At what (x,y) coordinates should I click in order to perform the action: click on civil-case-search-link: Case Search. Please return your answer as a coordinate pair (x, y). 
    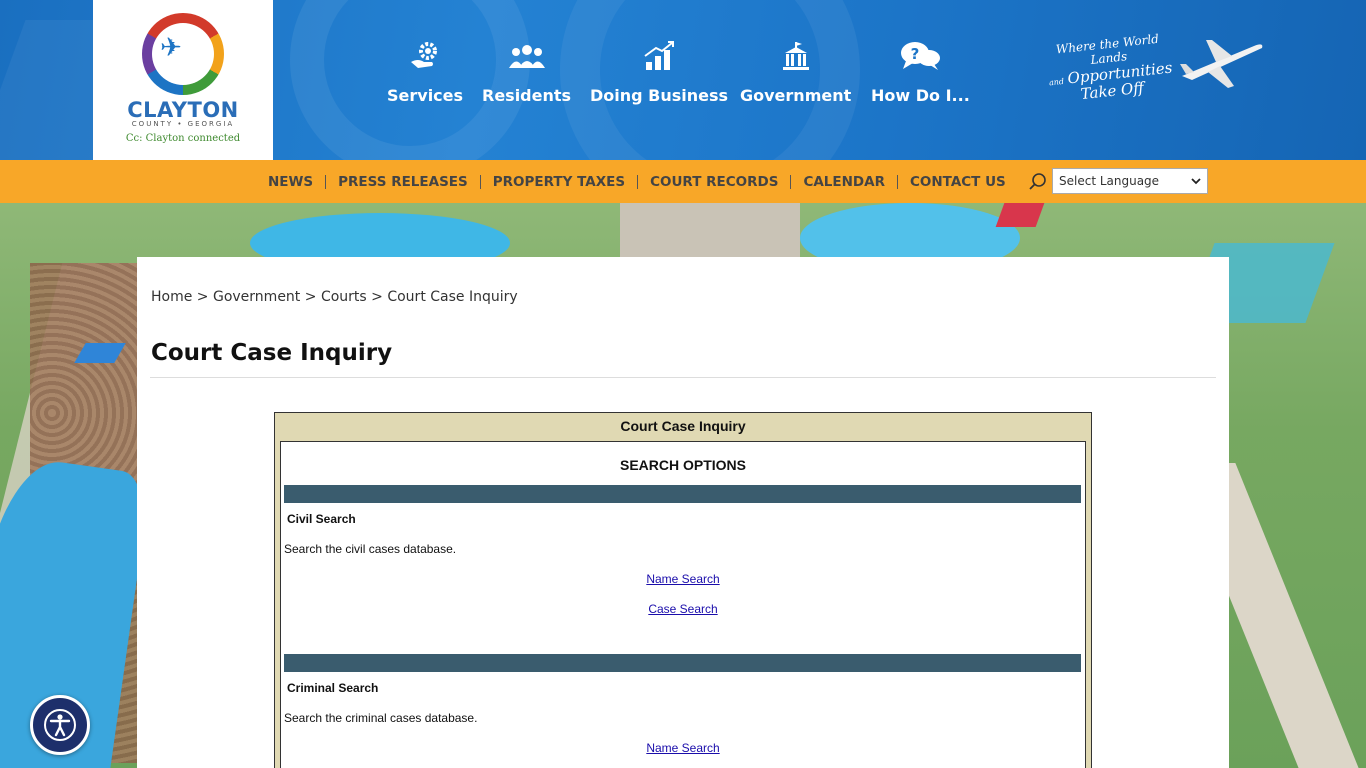
    Looking at the image, I should click on (683, 609).